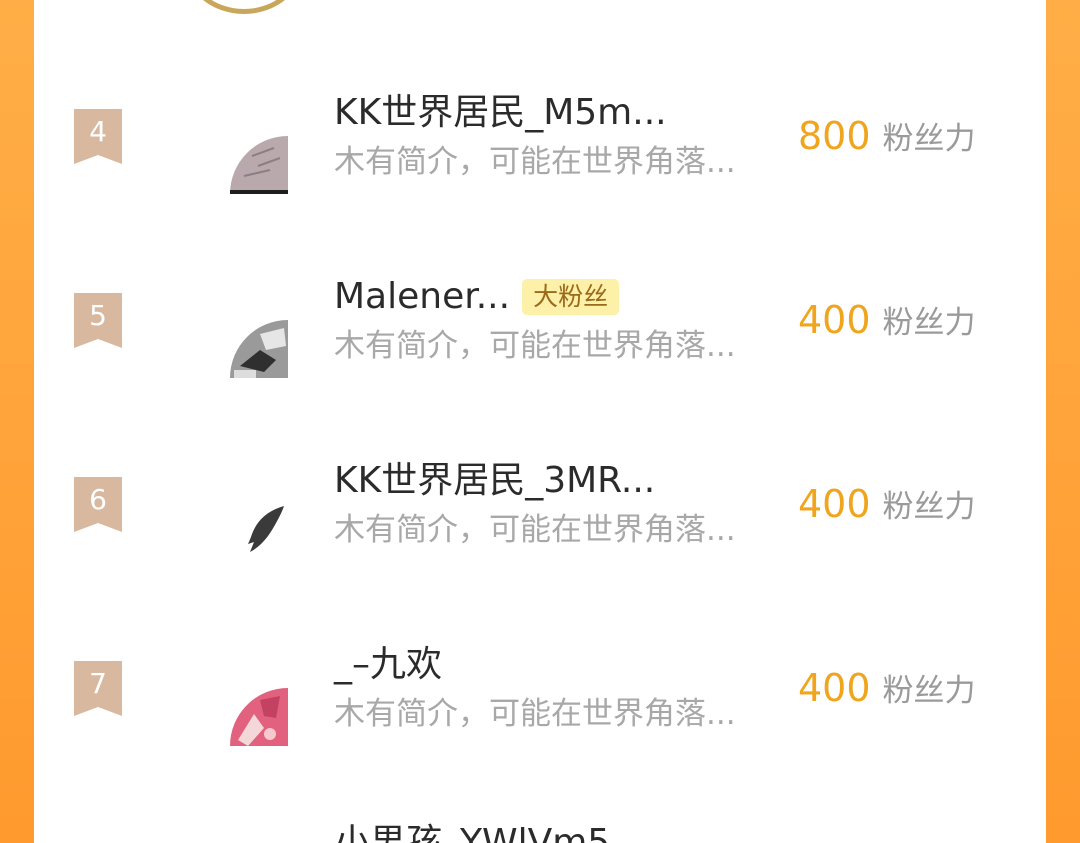 The image size is (1080, 843). I want to click on name-line: Malener... 大粉丝, so click(477, 297).